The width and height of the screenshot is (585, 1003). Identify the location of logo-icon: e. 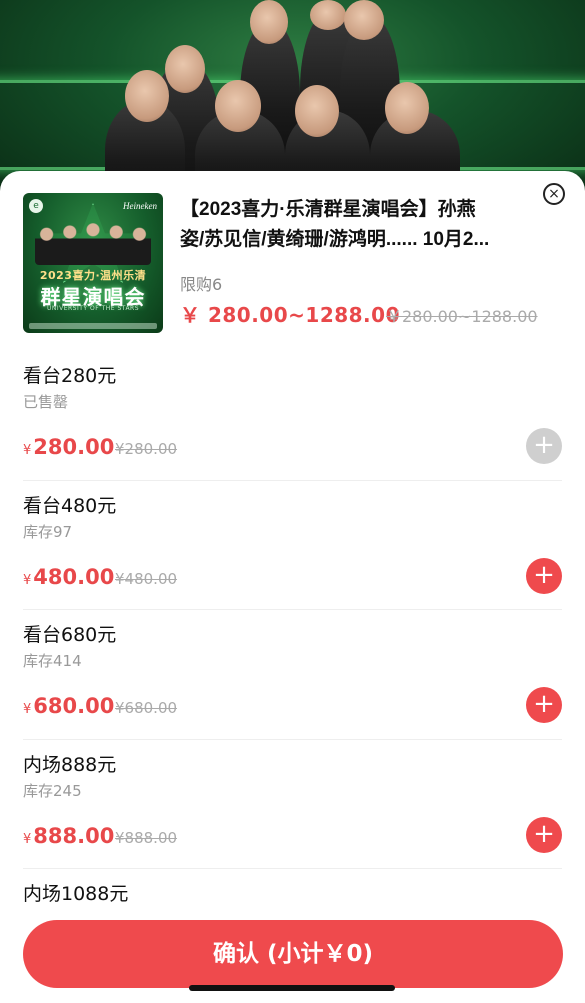
(36, 206).